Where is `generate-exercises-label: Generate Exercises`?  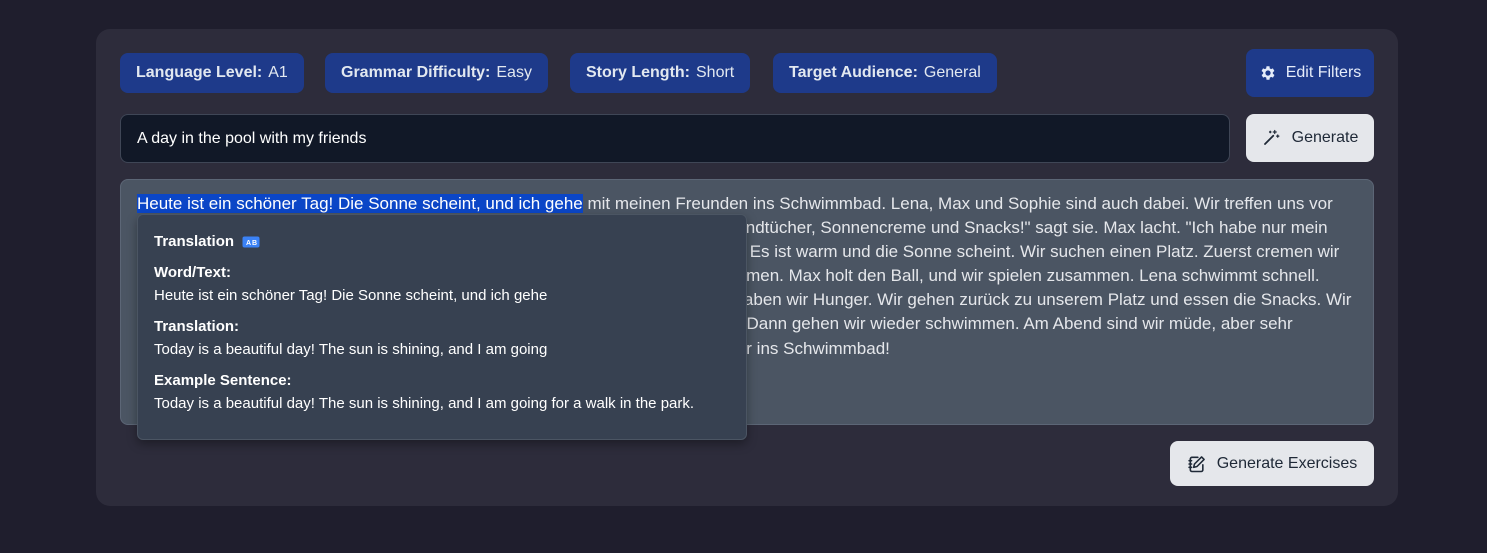 generate-exercises-label: Generate Exercises is located at coordinates (1287, 463).